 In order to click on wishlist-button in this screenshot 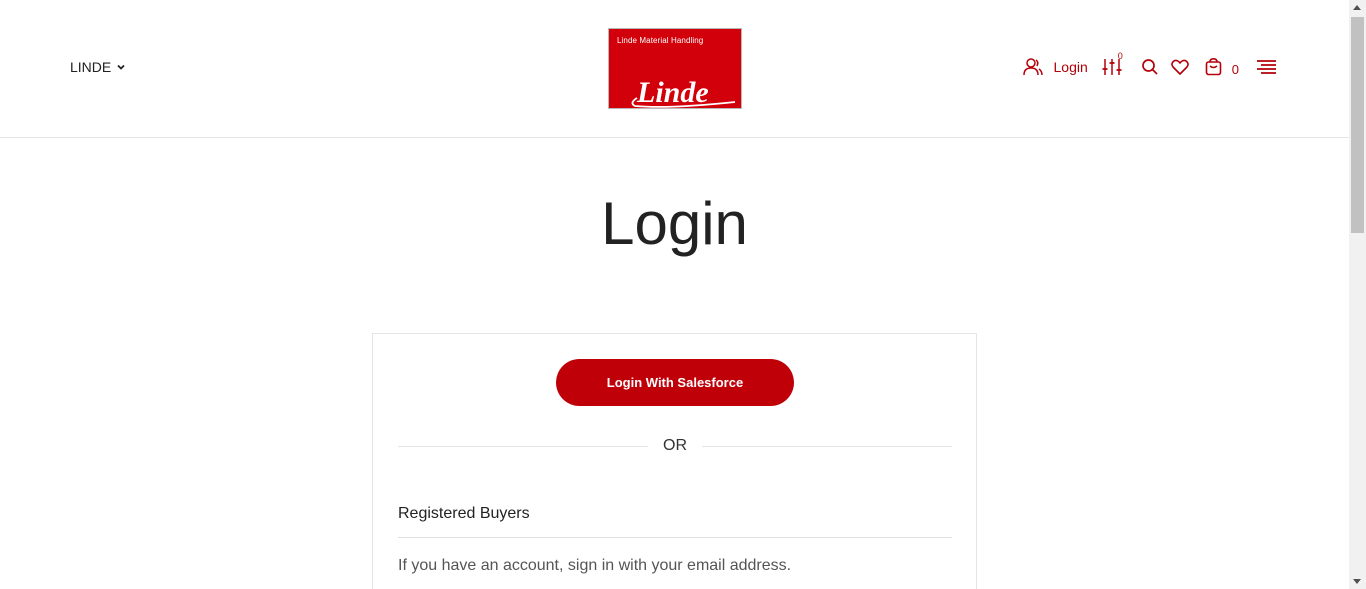, I will do `click(1179, 67)`.